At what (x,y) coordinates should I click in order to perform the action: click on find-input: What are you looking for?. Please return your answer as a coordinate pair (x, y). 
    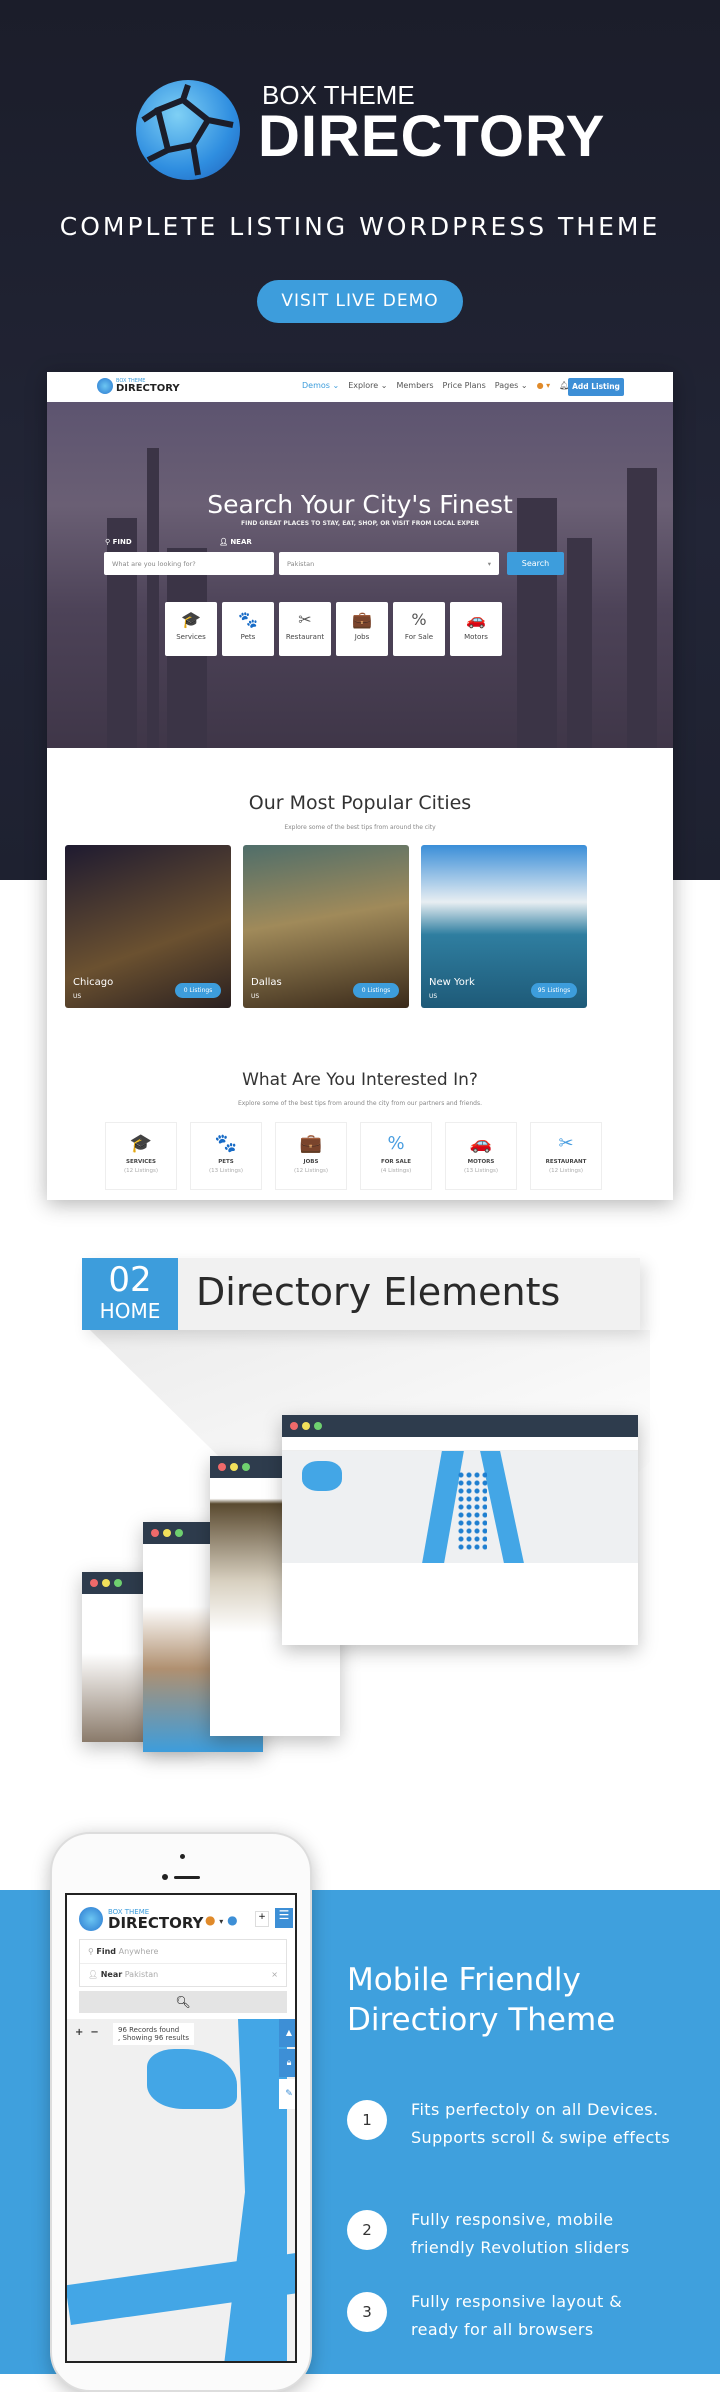
    Looking at the image, I should click on (189, 563).